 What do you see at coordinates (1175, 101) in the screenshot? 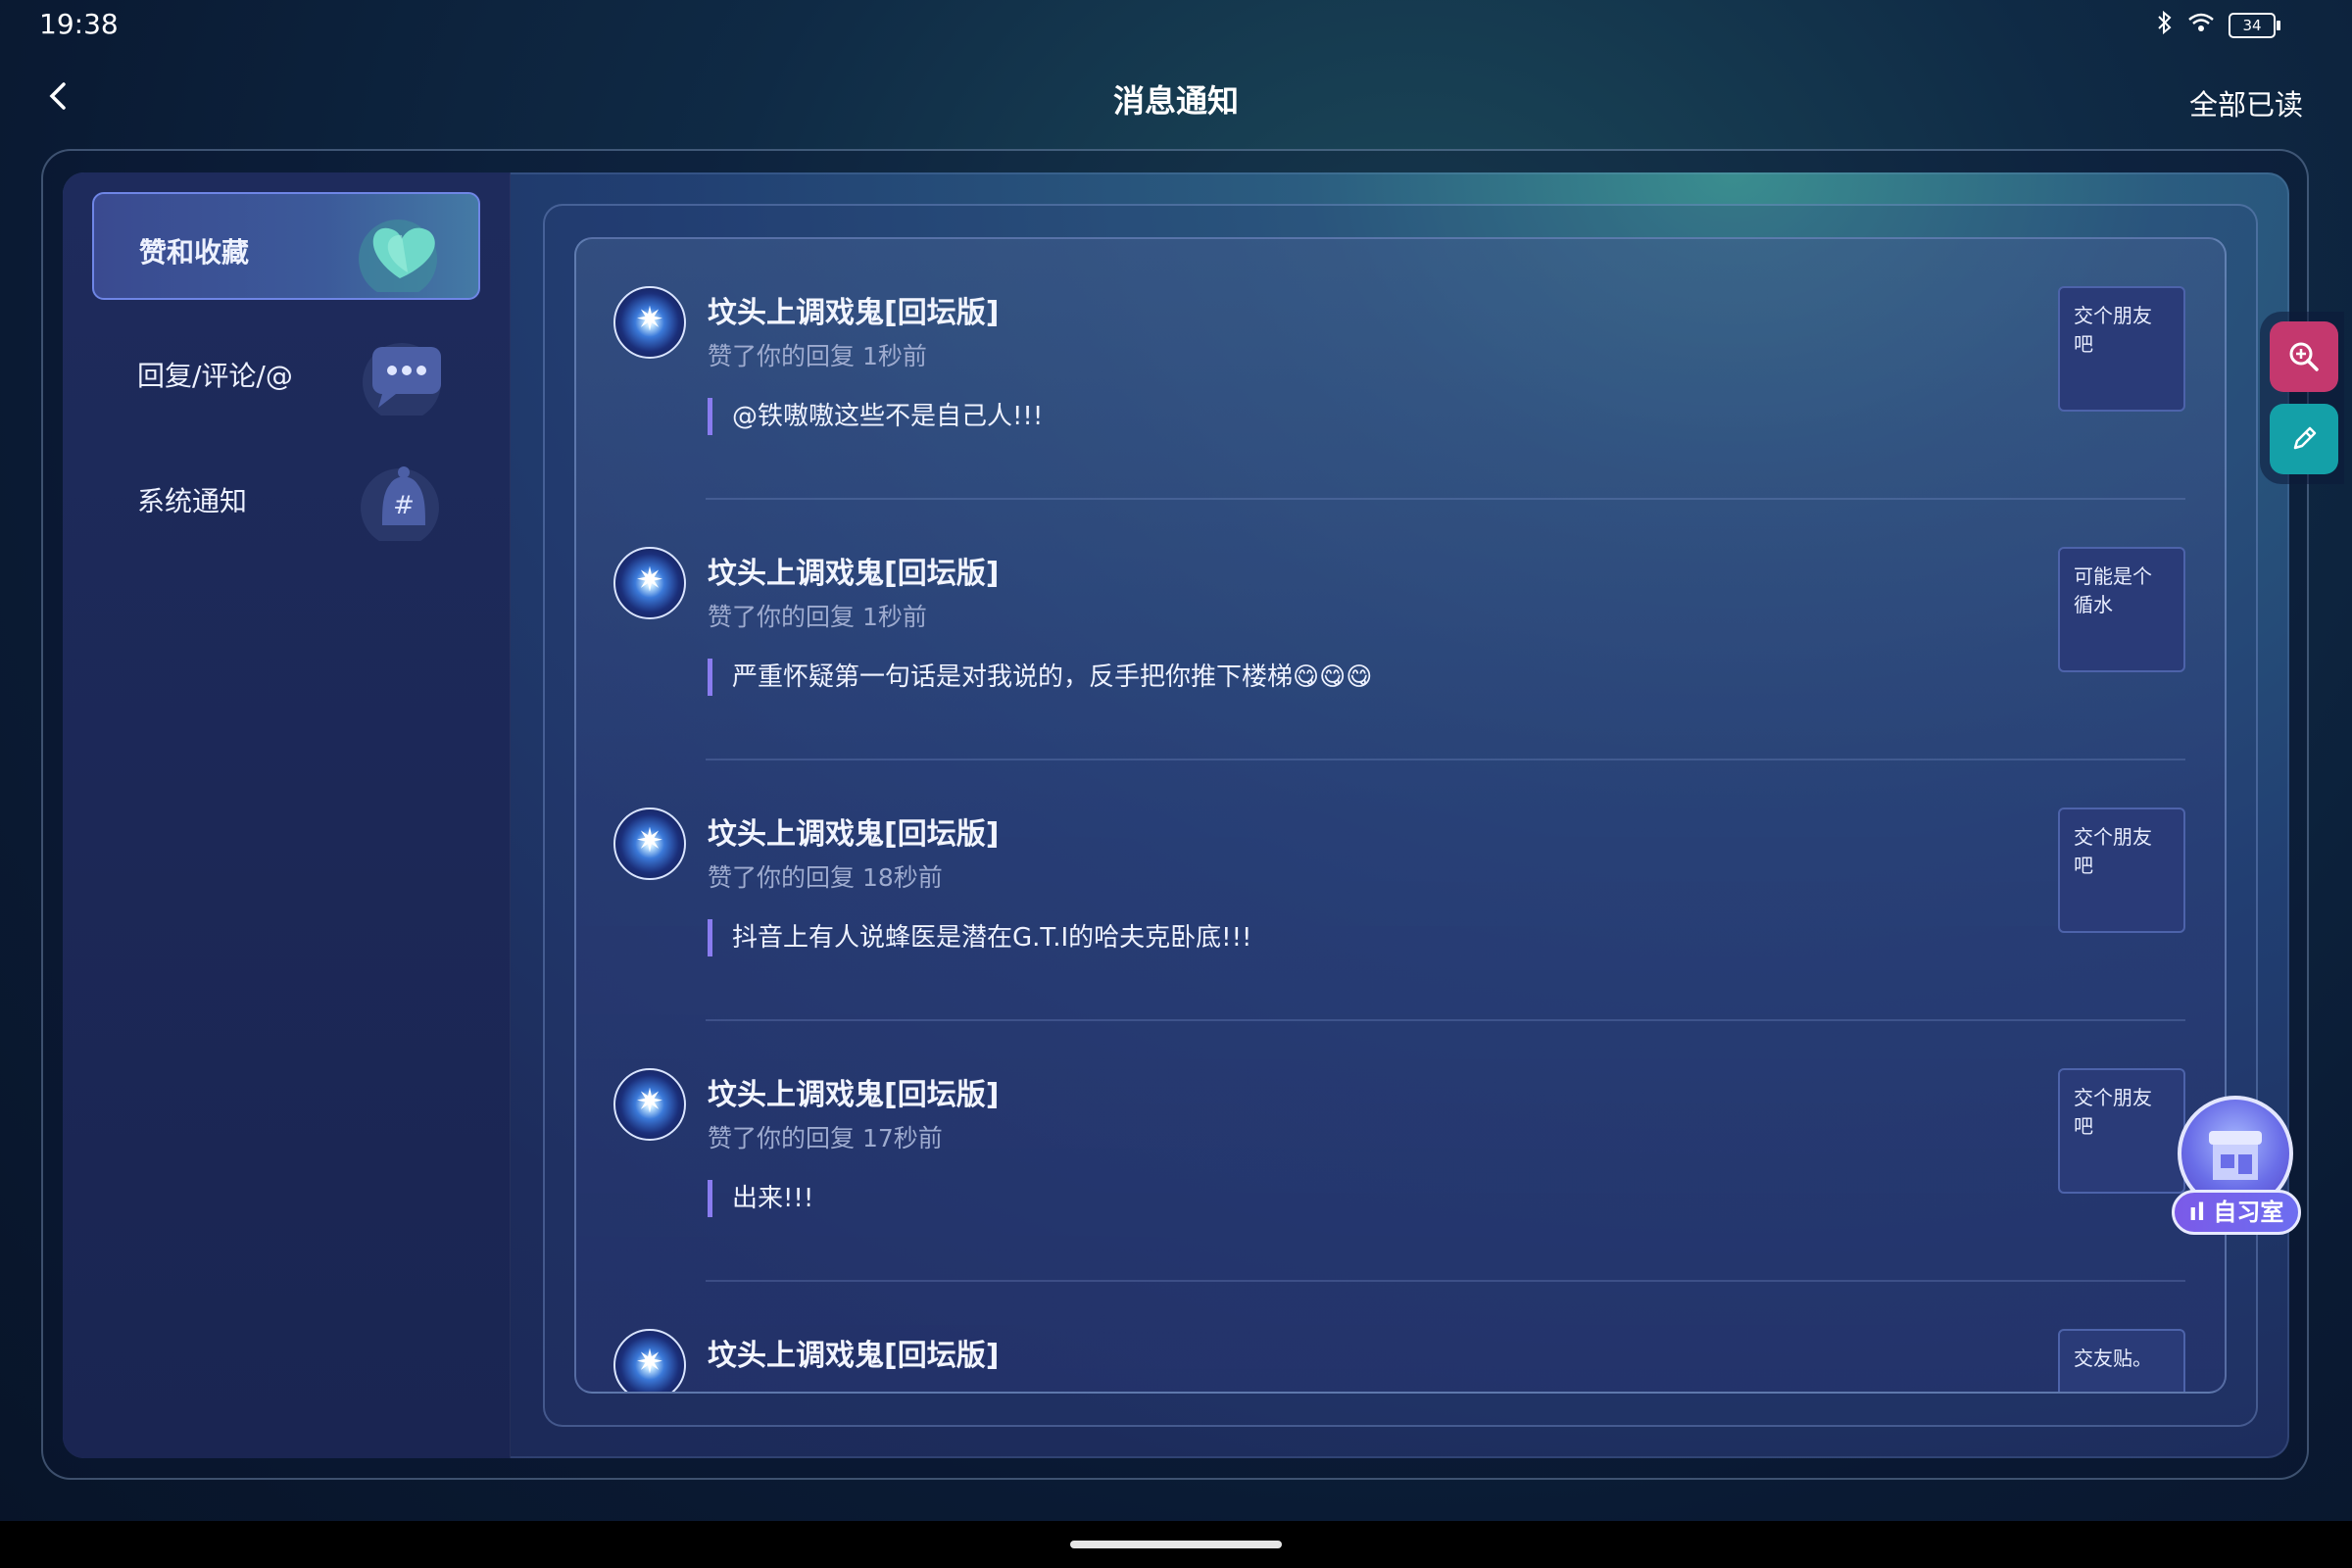
I see `page-title: 消息通知` at bounding box center [1175, 101].